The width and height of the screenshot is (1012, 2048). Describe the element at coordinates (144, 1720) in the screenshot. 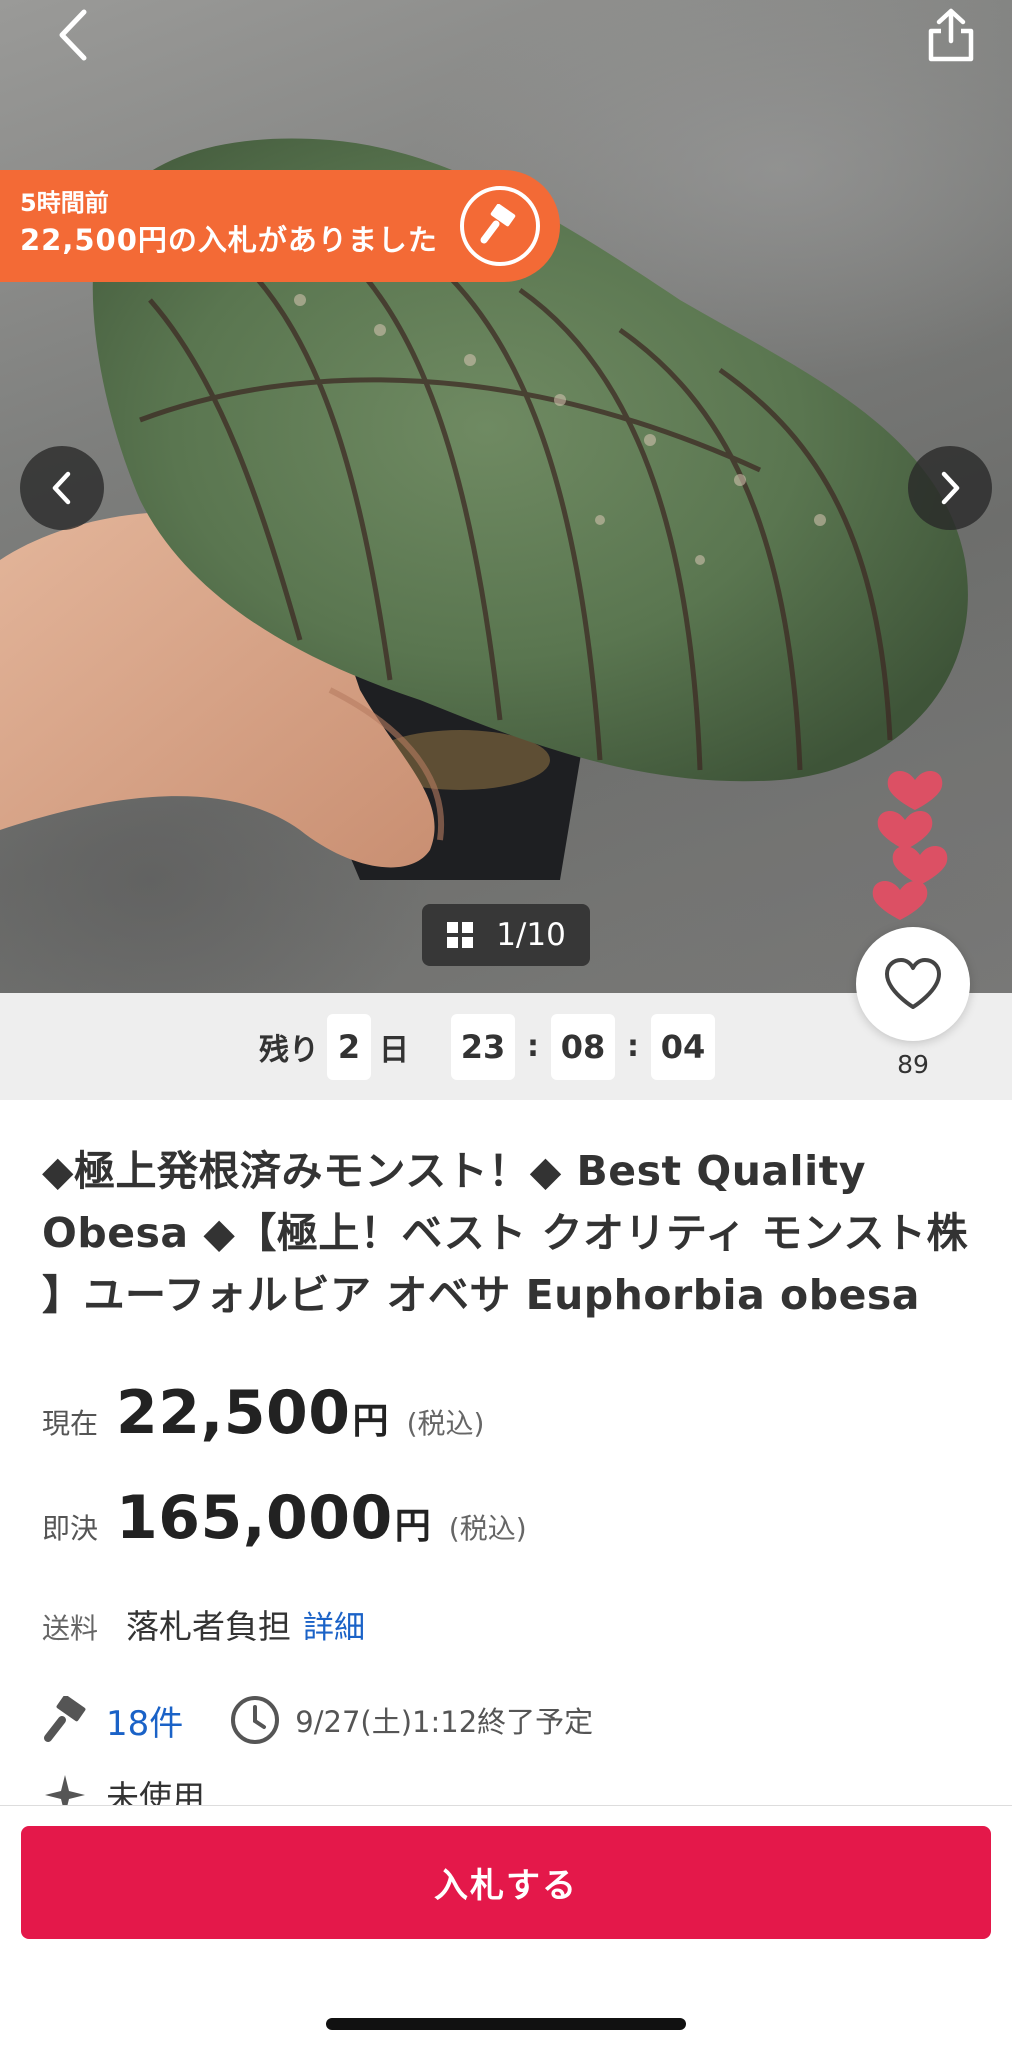

I see `bid-count-link: 18件` at that location.